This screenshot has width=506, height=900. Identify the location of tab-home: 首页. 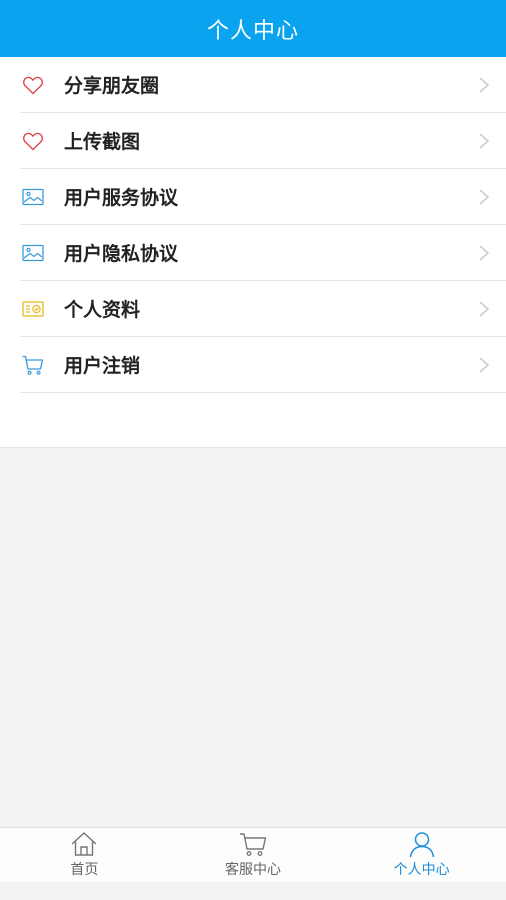
(84, 855).